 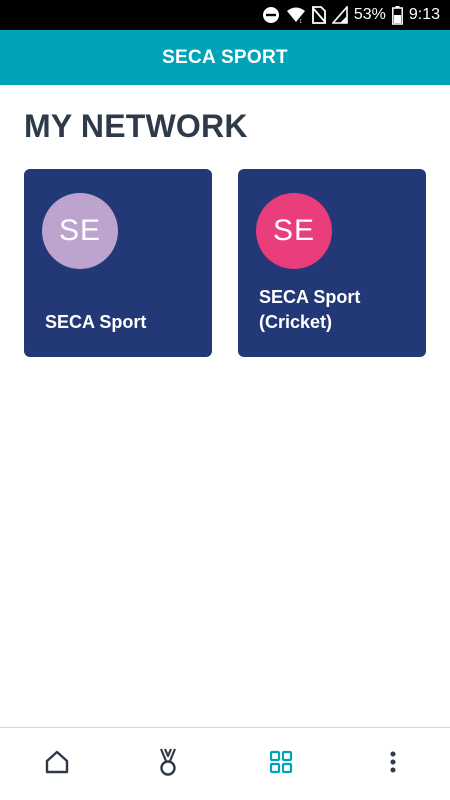 I want to click on app-bar: SECA SPORT, so click(x=225, y=57).